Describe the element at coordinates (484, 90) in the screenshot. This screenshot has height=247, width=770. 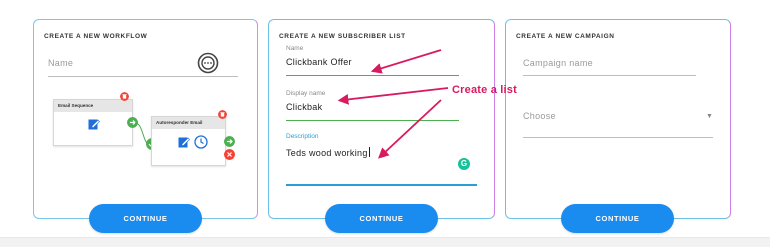
I see `annotation-label: Create a list` at that location.